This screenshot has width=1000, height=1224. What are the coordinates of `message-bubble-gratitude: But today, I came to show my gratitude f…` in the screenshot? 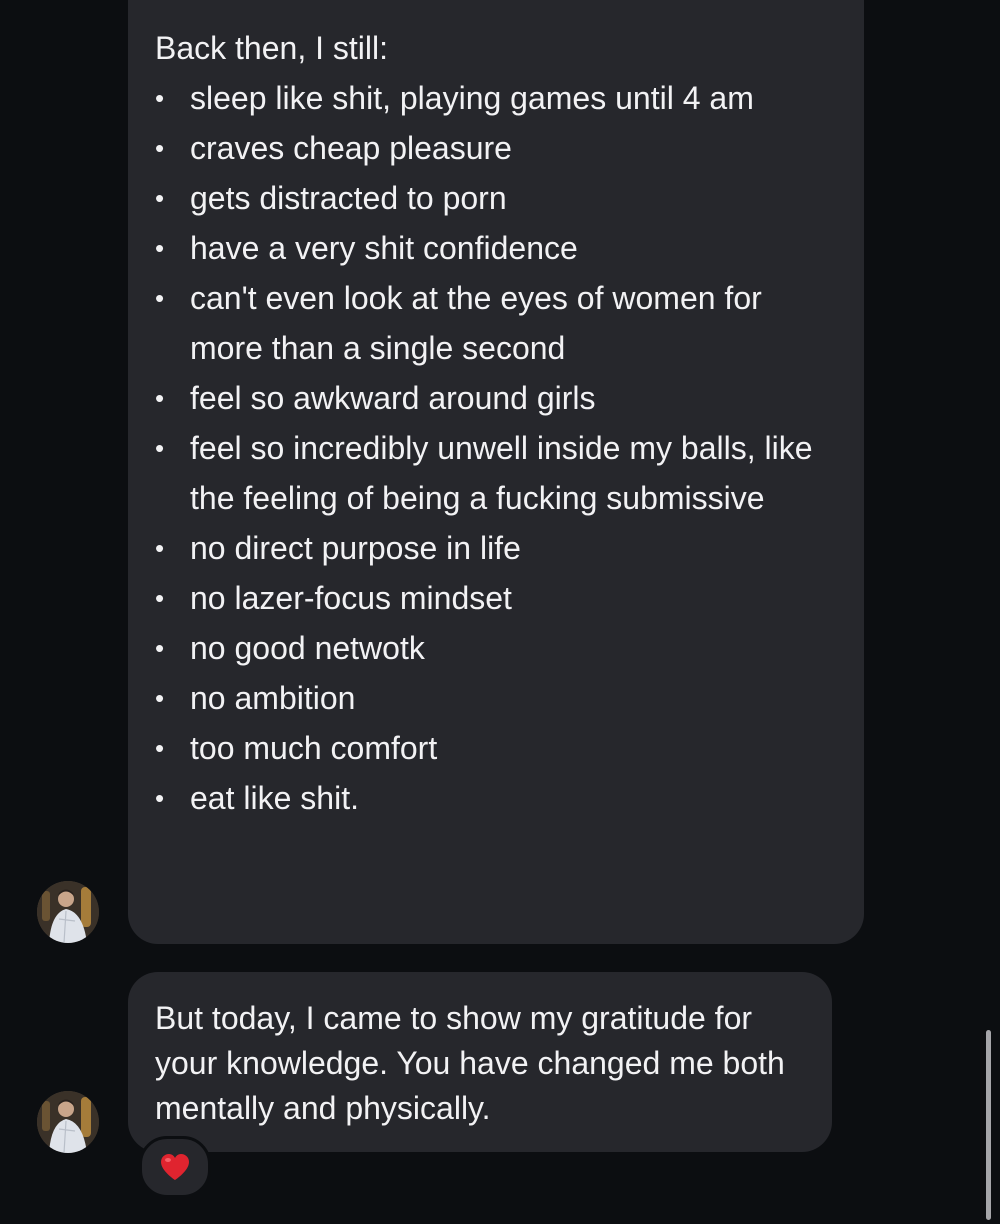 It's located at (480, 1062).